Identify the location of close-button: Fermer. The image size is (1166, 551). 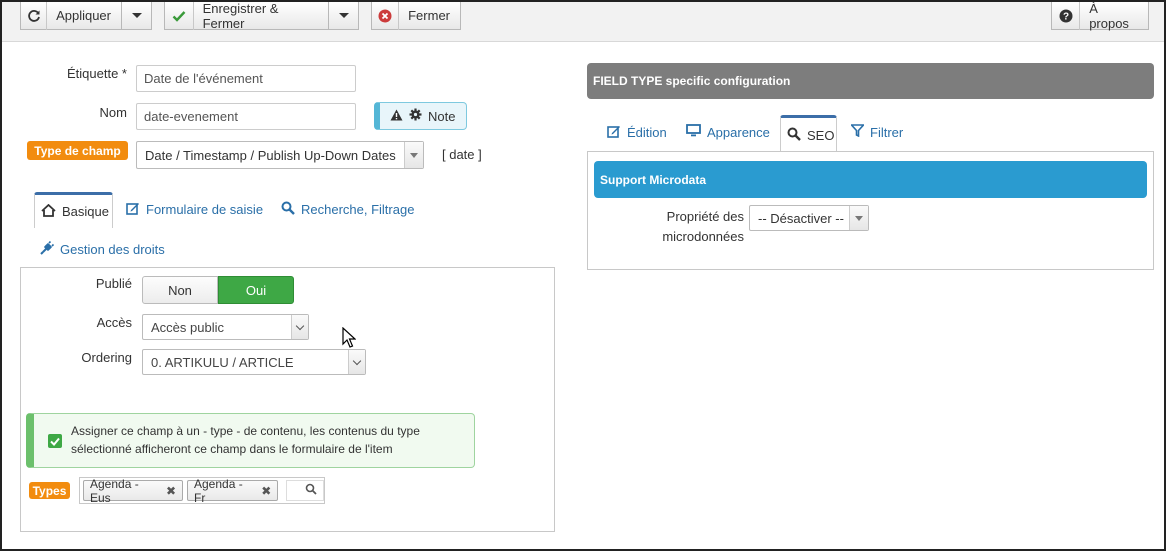
(416, 15).